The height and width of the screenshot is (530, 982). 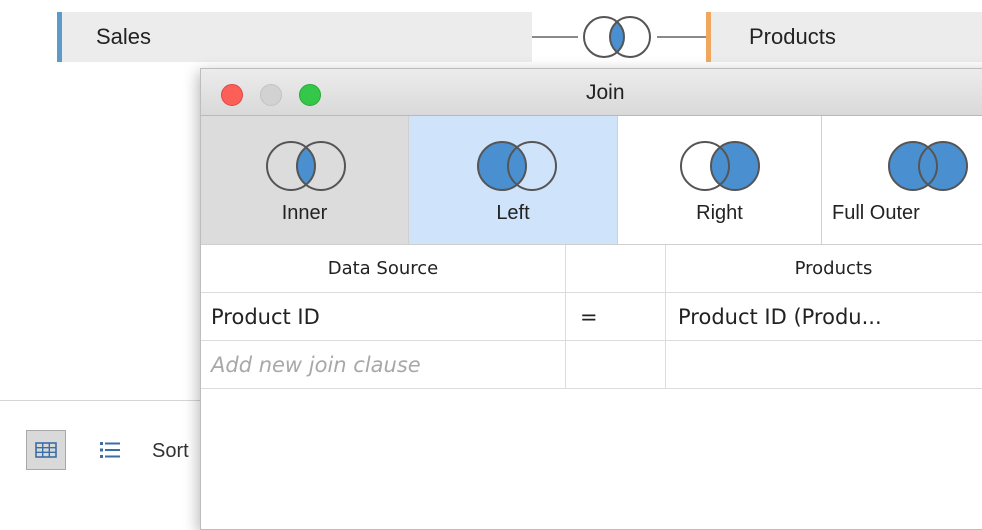 I want to click on header-data-source: Data Source, so click(x=383, y=268).